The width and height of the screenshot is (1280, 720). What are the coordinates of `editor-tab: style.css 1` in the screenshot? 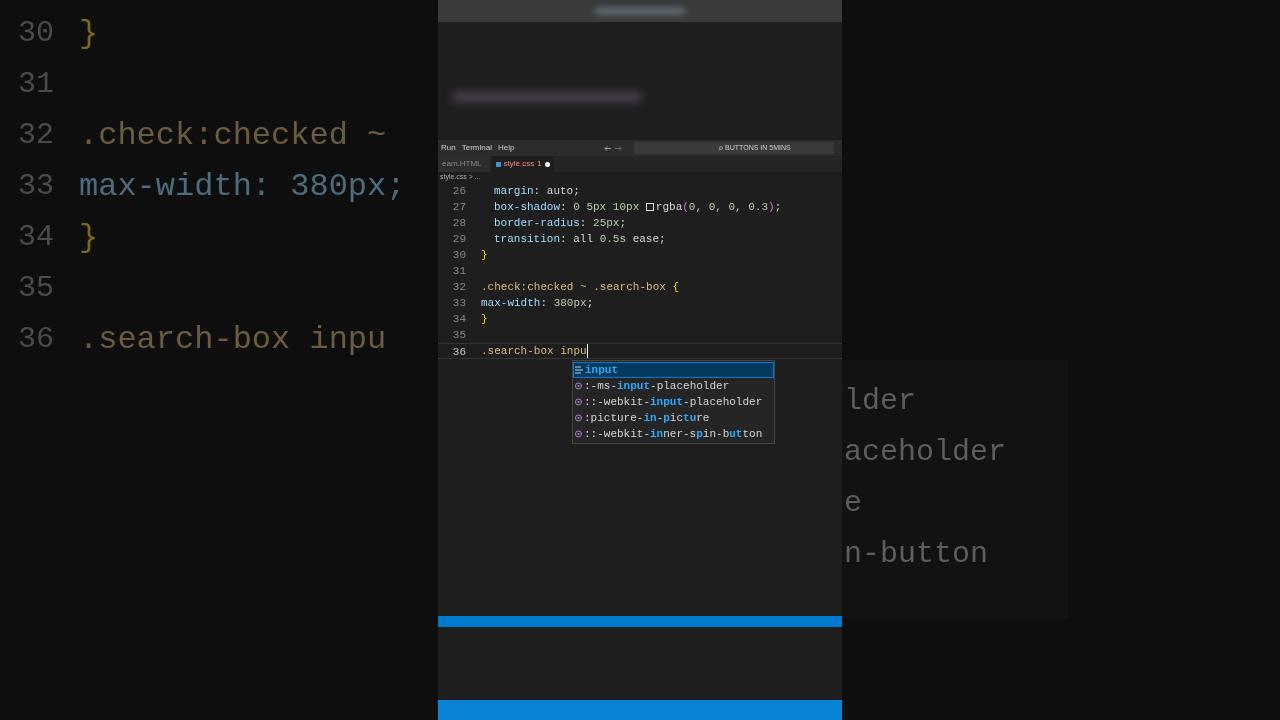 It's located at (522, 164).